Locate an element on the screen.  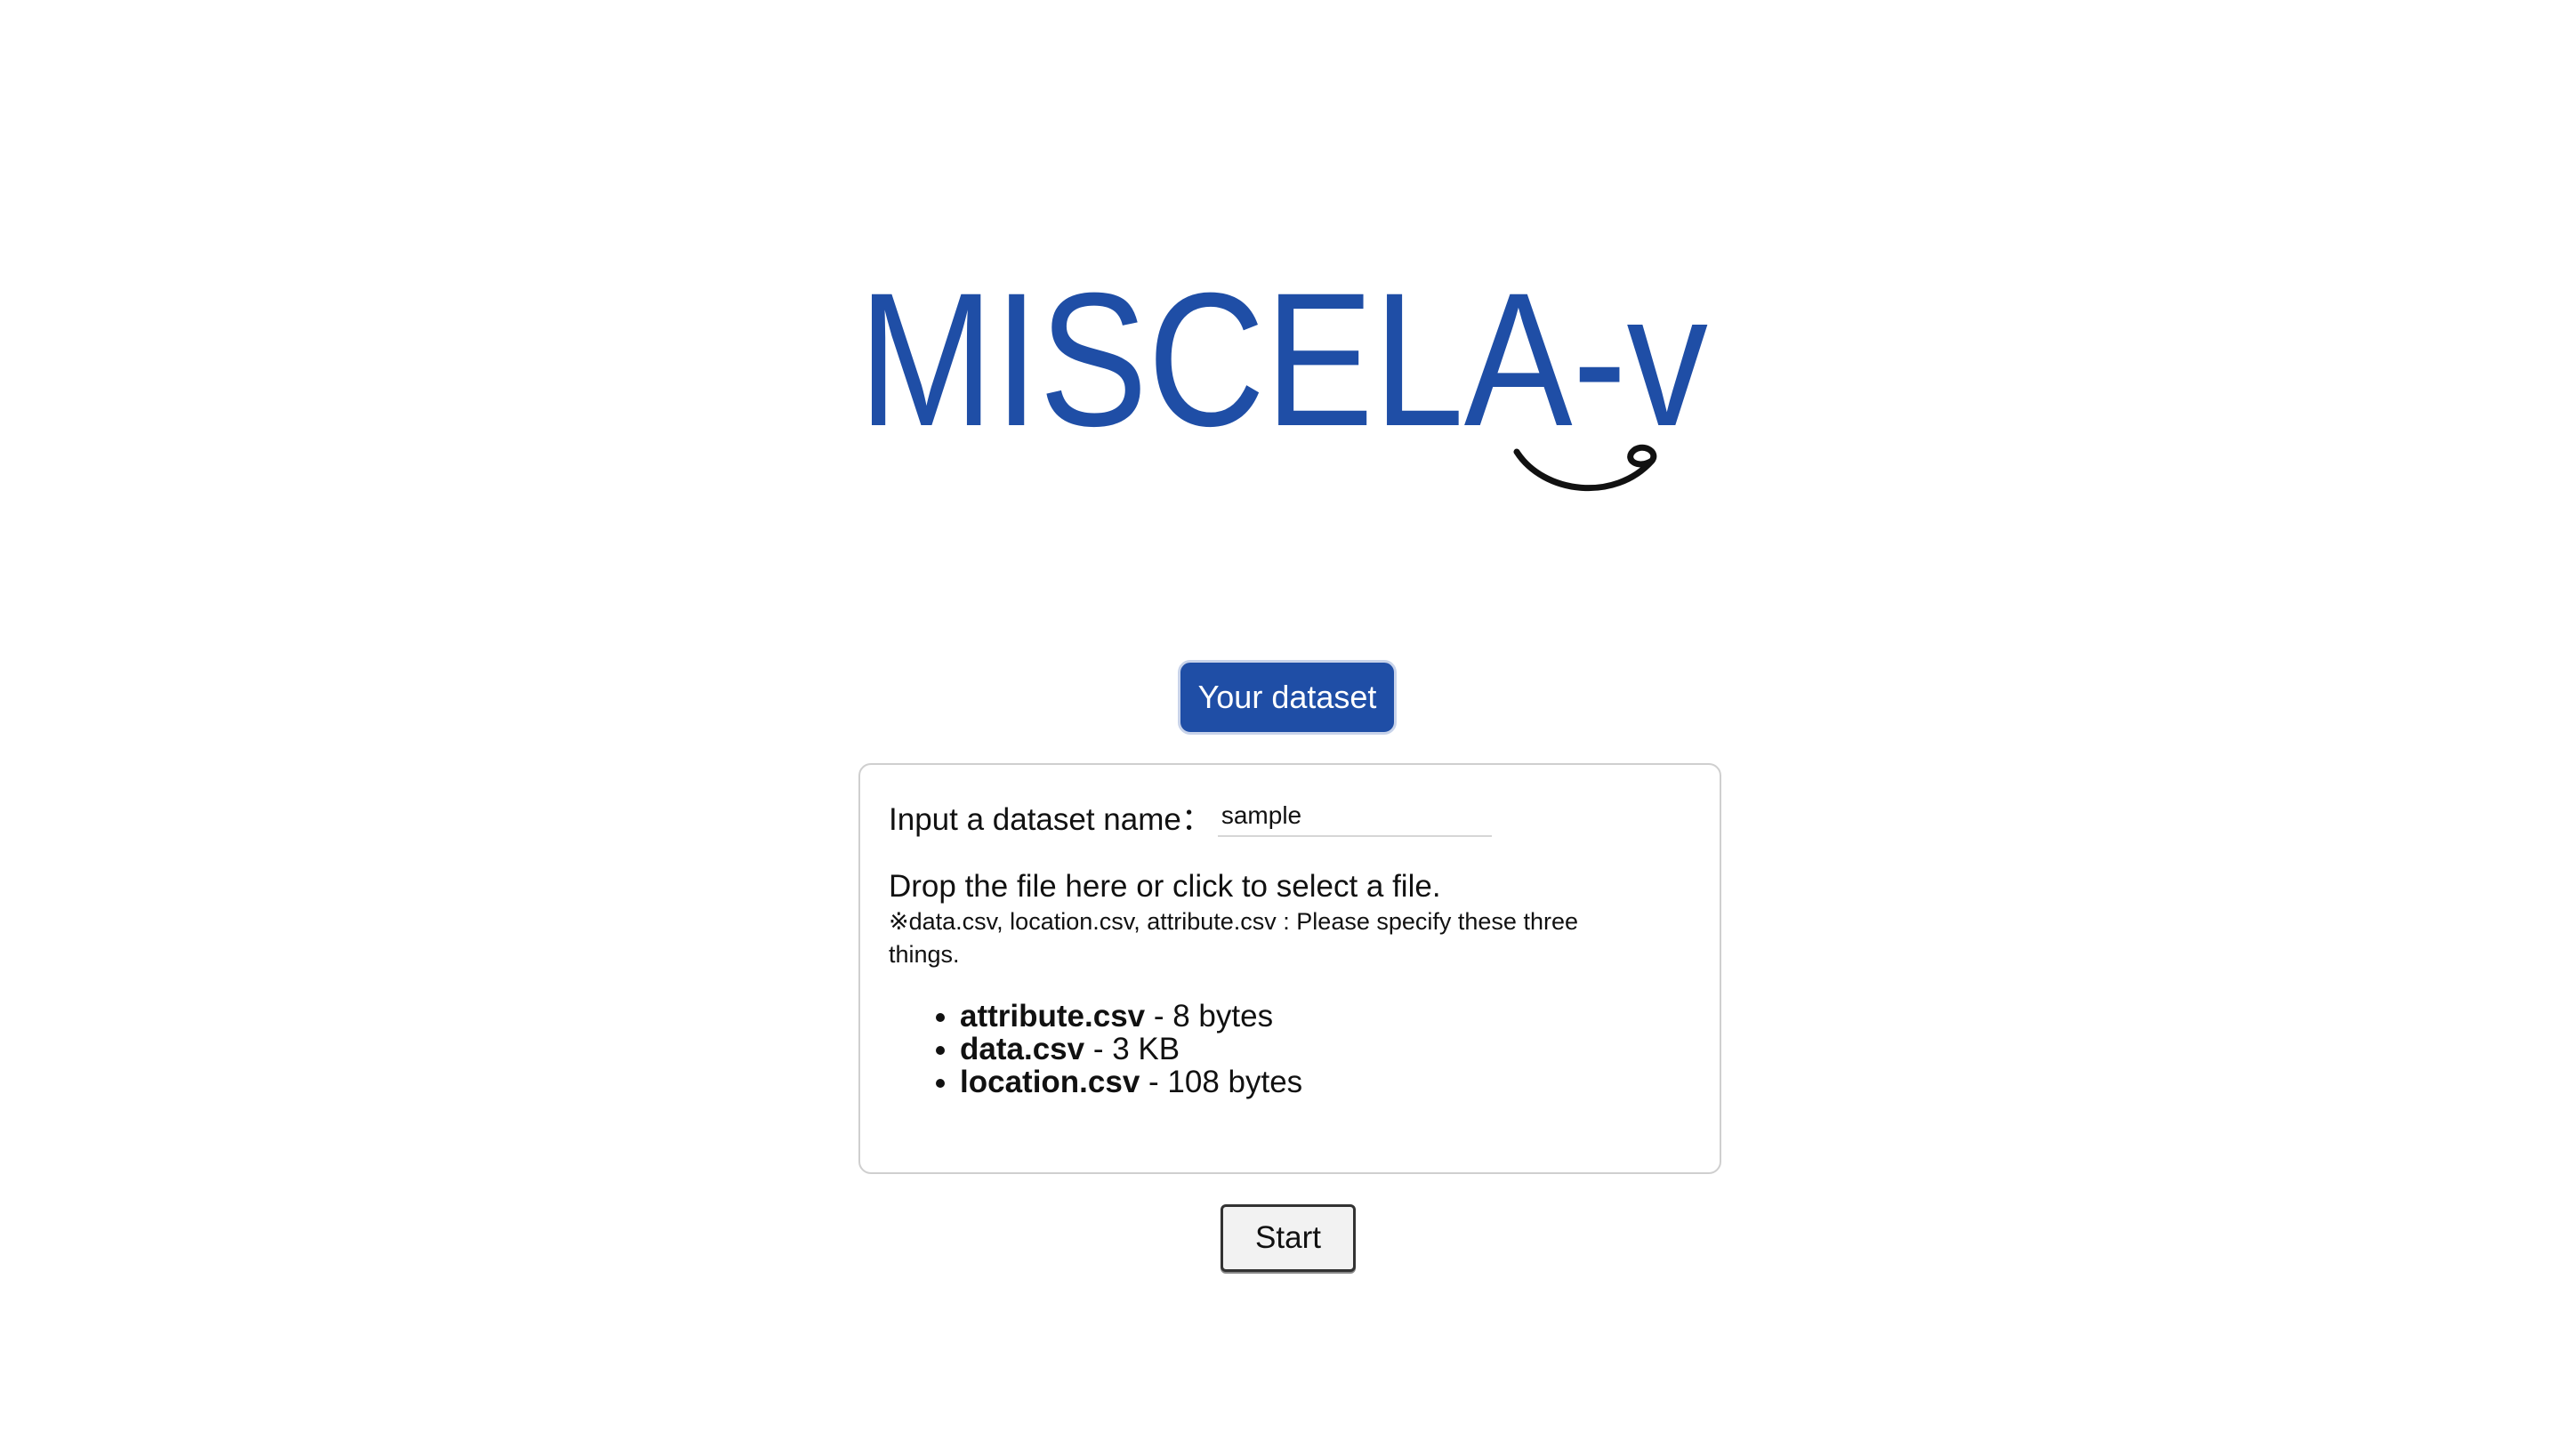
list-item: location.csv - 108 bytes is located at coordinates (1325, 1082).